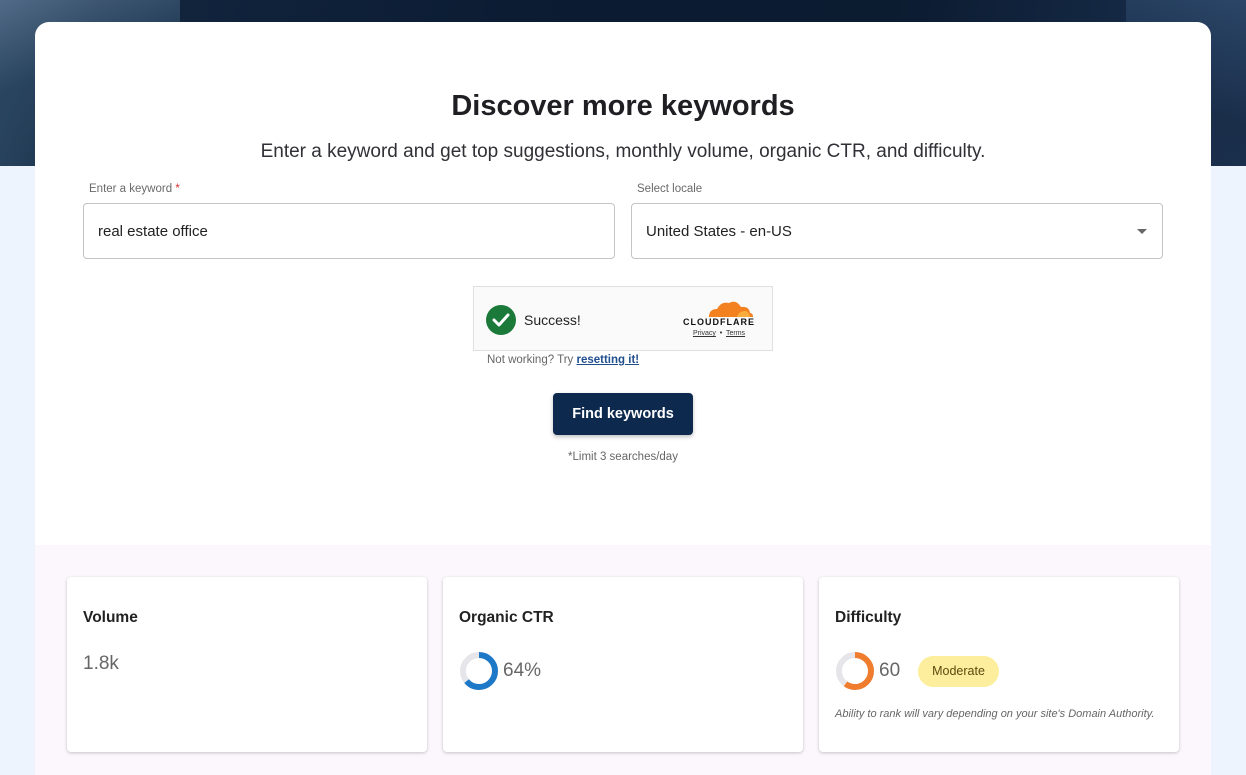  I want to click on locale-selected-value: United States - en-US, so click(719, 231).